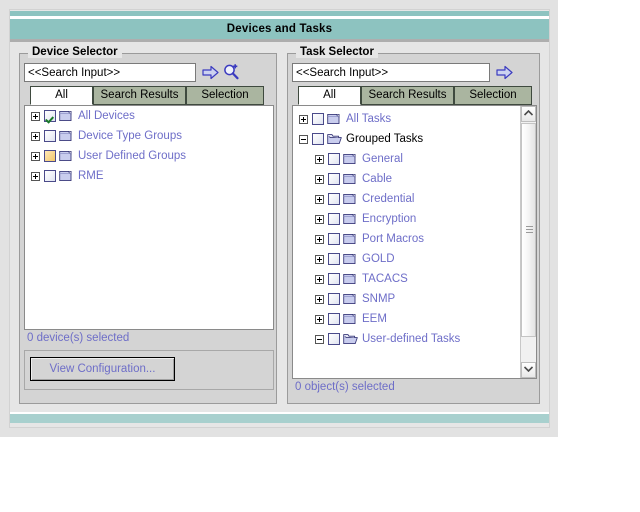  I want to click on tree-item-label: Port Macros, so click(393, 239).